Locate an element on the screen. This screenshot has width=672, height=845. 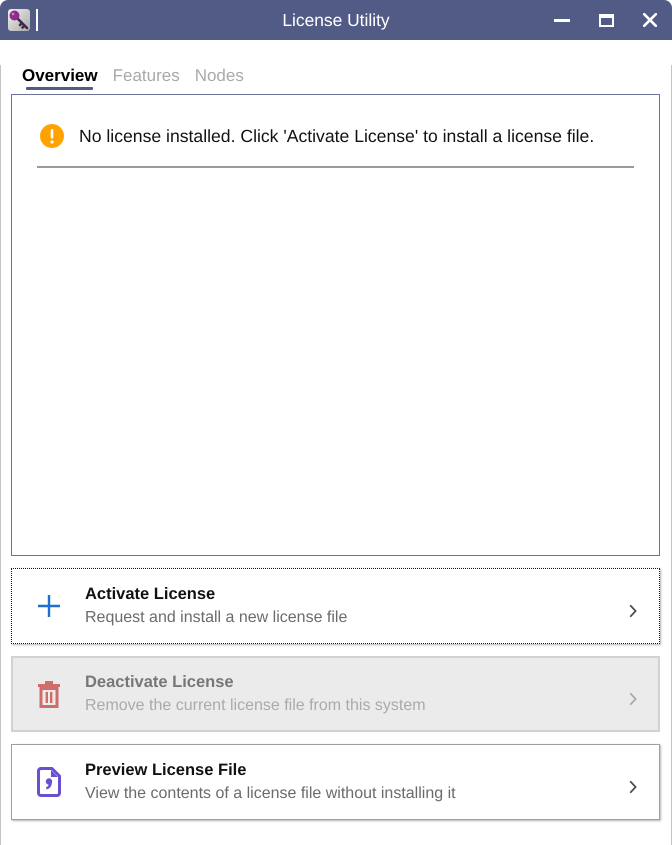
maximize-icon is located at coordinates (606, 20).